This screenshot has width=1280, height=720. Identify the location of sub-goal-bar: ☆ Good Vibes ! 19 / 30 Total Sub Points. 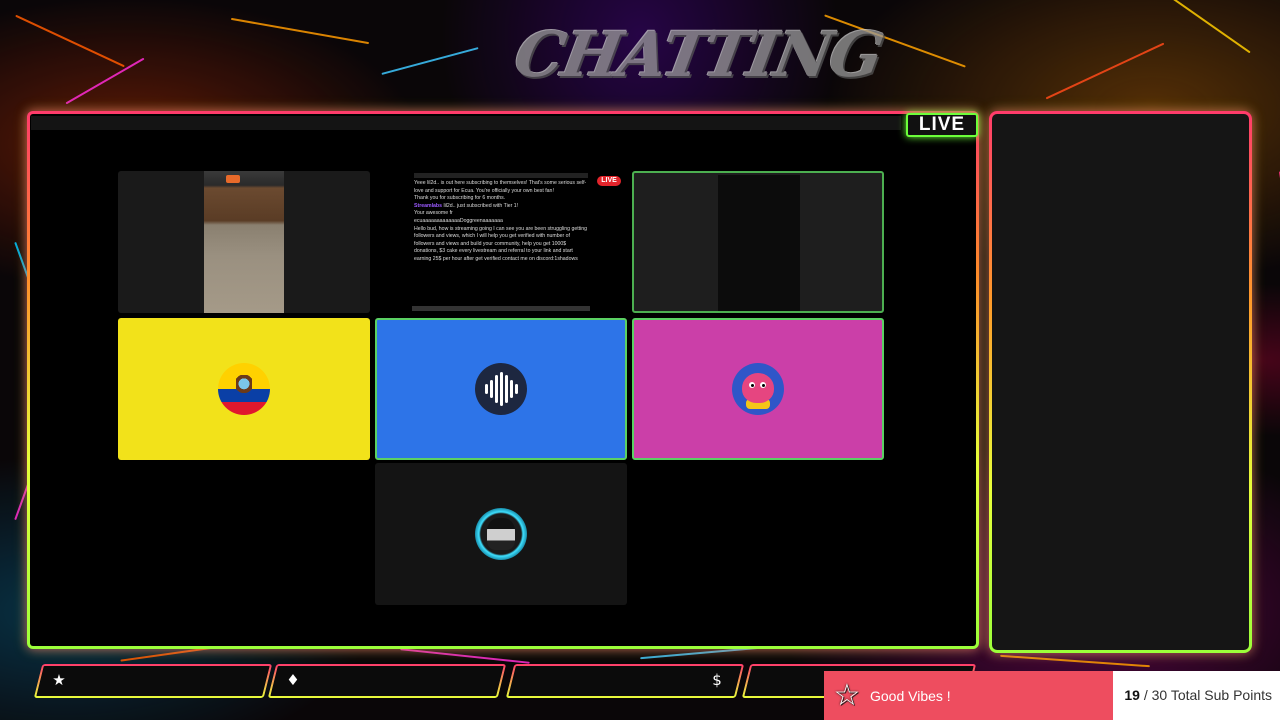
(1052, 695).